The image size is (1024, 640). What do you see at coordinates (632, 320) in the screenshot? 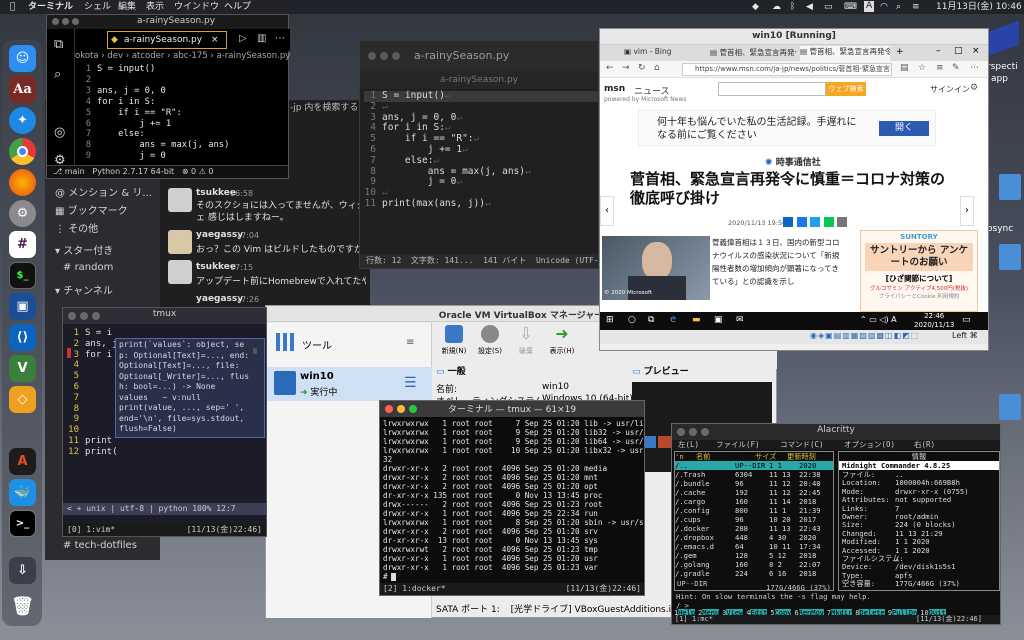
I see `search-icon: ○` at bounding box center [632, 320].